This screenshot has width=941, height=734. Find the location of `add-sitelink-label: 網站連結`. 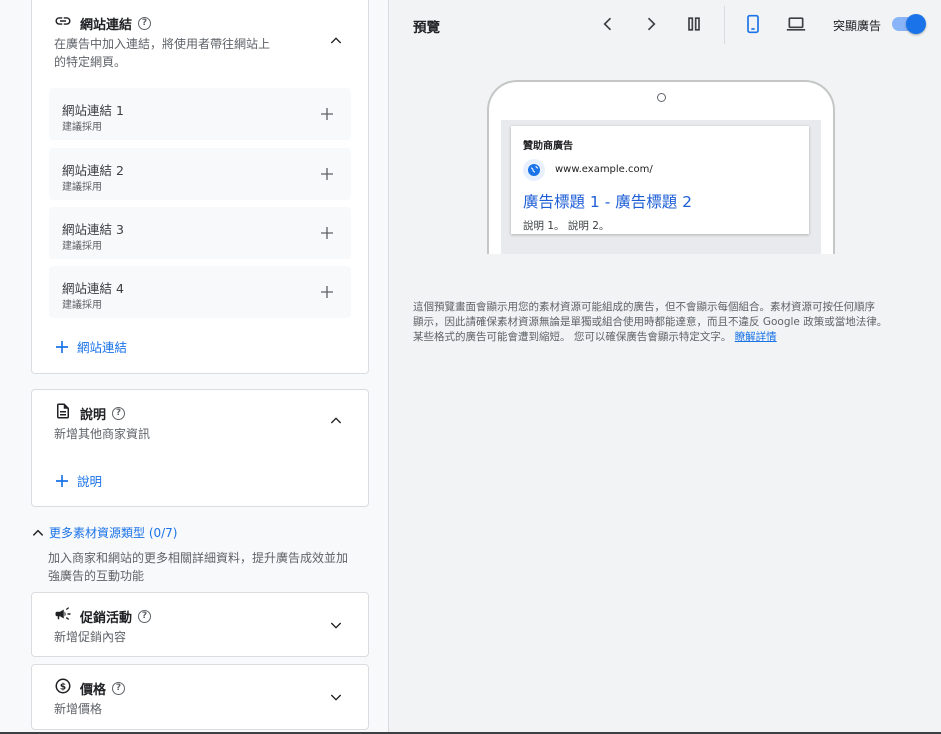

add-sitelink-label: 網站連結 is located at coordinates (102, 347).